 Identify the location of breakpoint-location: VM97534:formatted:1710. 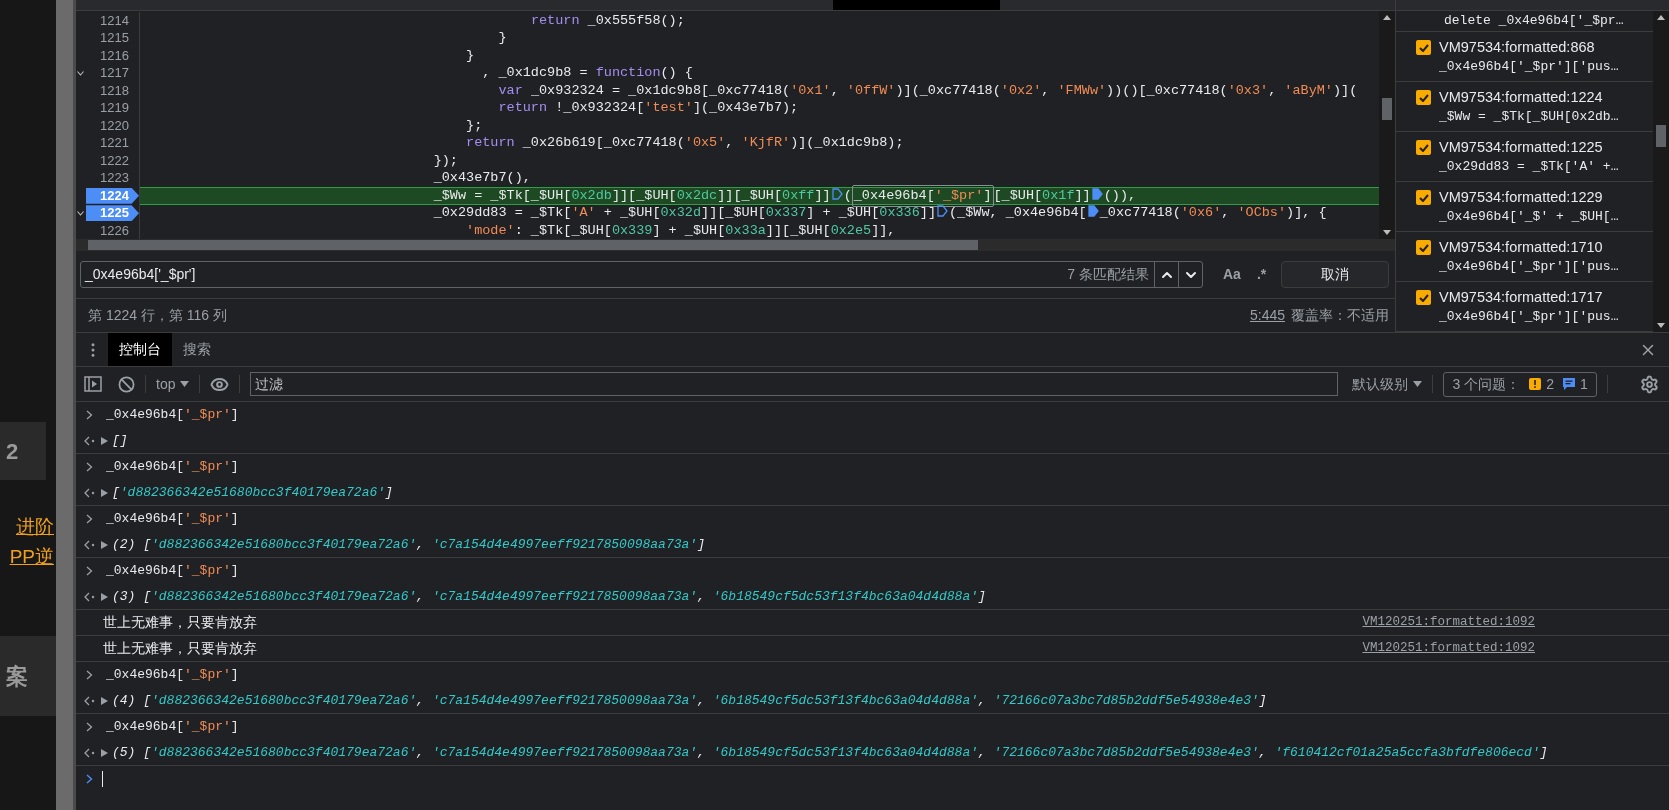
(1529, 247).